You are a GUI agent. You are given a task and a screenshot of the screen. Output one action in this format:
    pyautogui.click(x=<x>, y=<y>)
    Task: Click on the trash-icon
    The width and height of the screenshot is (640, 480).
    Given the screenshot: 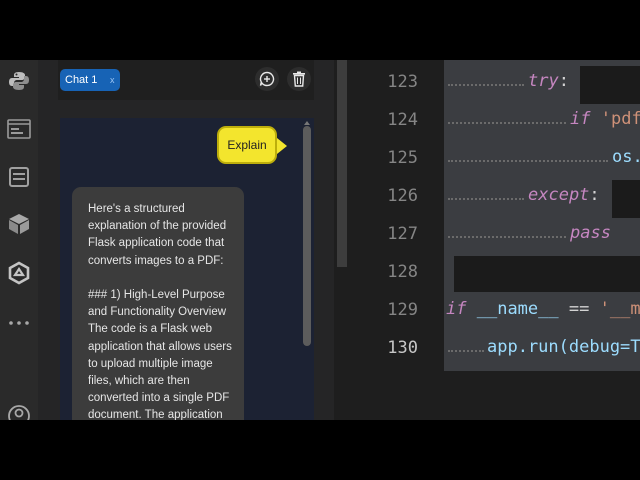 What is the action you would take?
    pyautogui.click(x=299, y=79)
    